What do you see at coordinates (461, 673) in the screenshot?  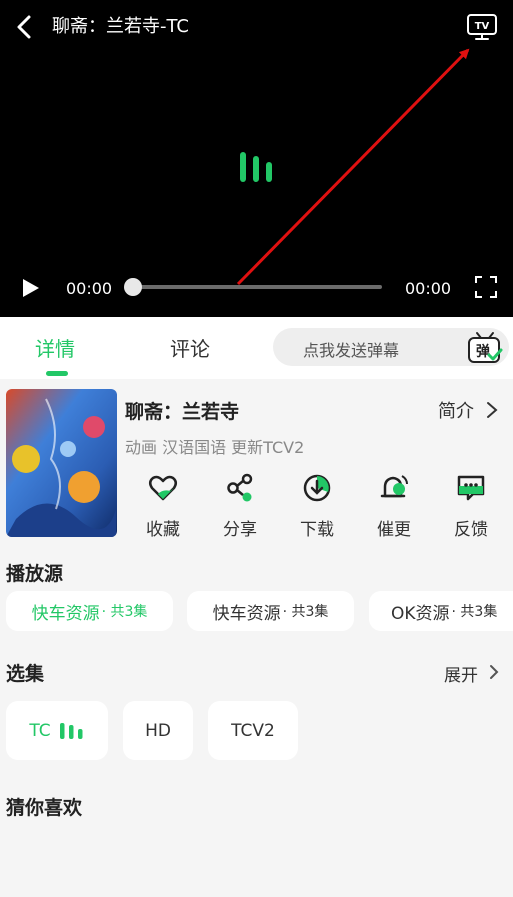 I see `expand-link: 展开` at bounding box center [461, 673].